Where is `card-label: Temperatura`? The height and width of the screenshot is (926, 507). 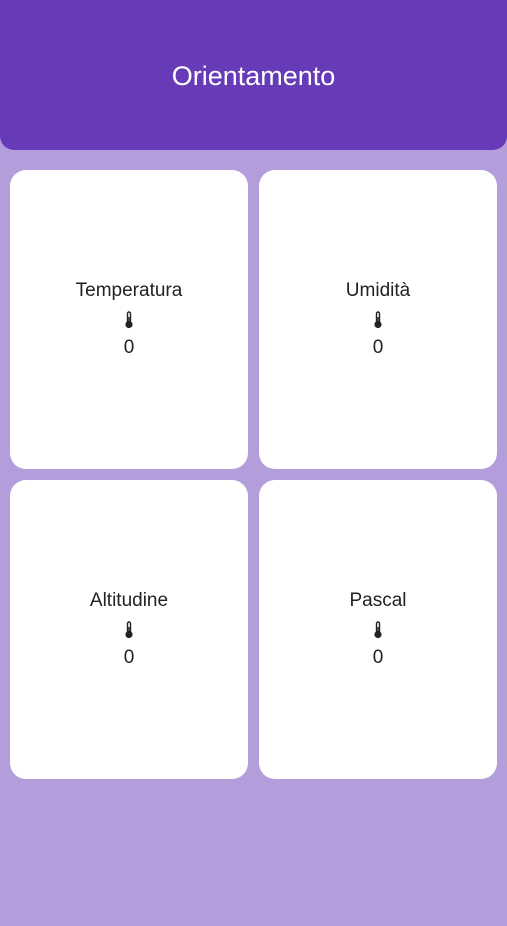 card-label: Temperatura is located at coordinates (129, 290).